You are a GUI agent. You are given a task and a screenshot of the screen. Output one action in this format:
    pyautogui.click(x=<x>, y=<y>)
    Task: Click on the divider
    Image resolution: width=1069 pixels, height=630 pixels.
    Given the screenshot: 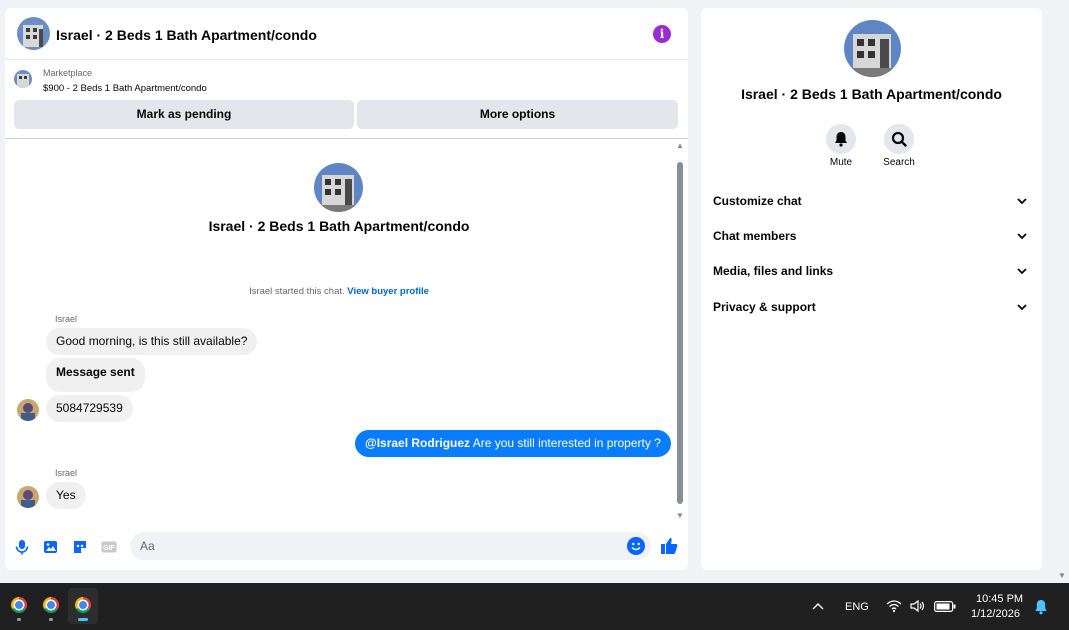 What is the action you would take?
    pyautogui.click(x=346, y=138)
    